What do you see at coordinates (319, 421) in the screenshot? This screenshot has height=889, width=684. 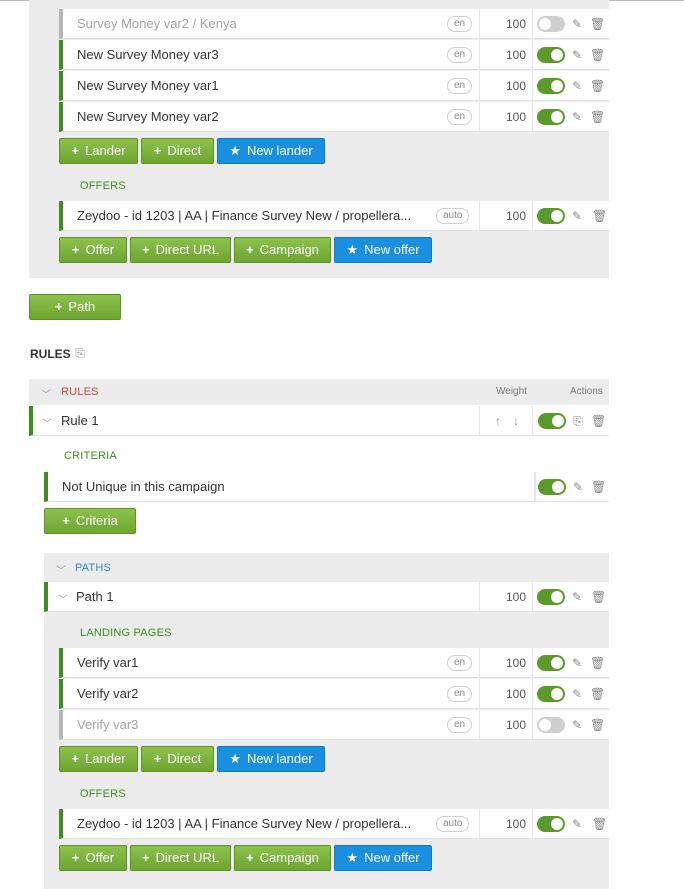 I see `rule-row: ﹀ Rule 1 ↑ ↓ ⎘ 🗑` at bounding box center [319, 421].